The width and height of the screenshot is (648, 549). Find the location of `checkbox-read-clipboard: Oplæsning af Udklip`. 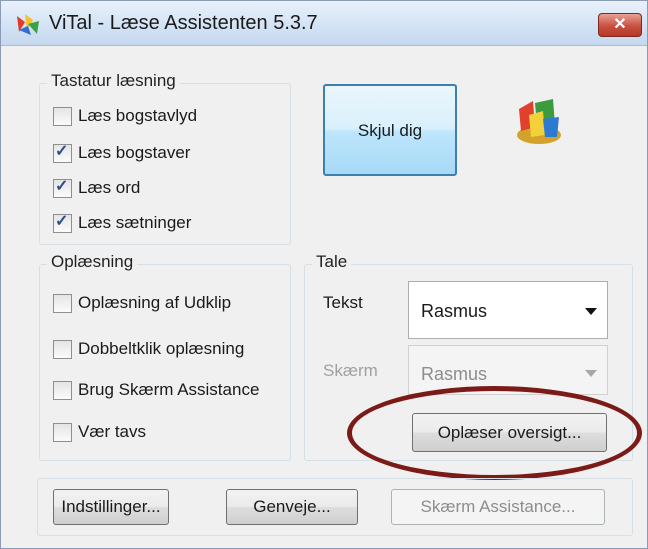

checkbox-read-clipboard: Oplæsning af Udklip is located at coordinates (142, 303).